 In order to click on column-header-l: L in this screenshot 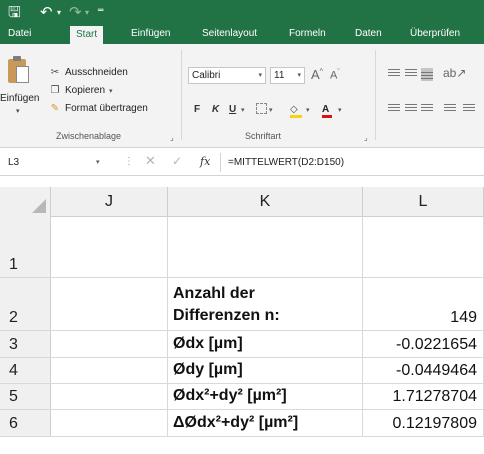, I will do `click(423, 202)`.